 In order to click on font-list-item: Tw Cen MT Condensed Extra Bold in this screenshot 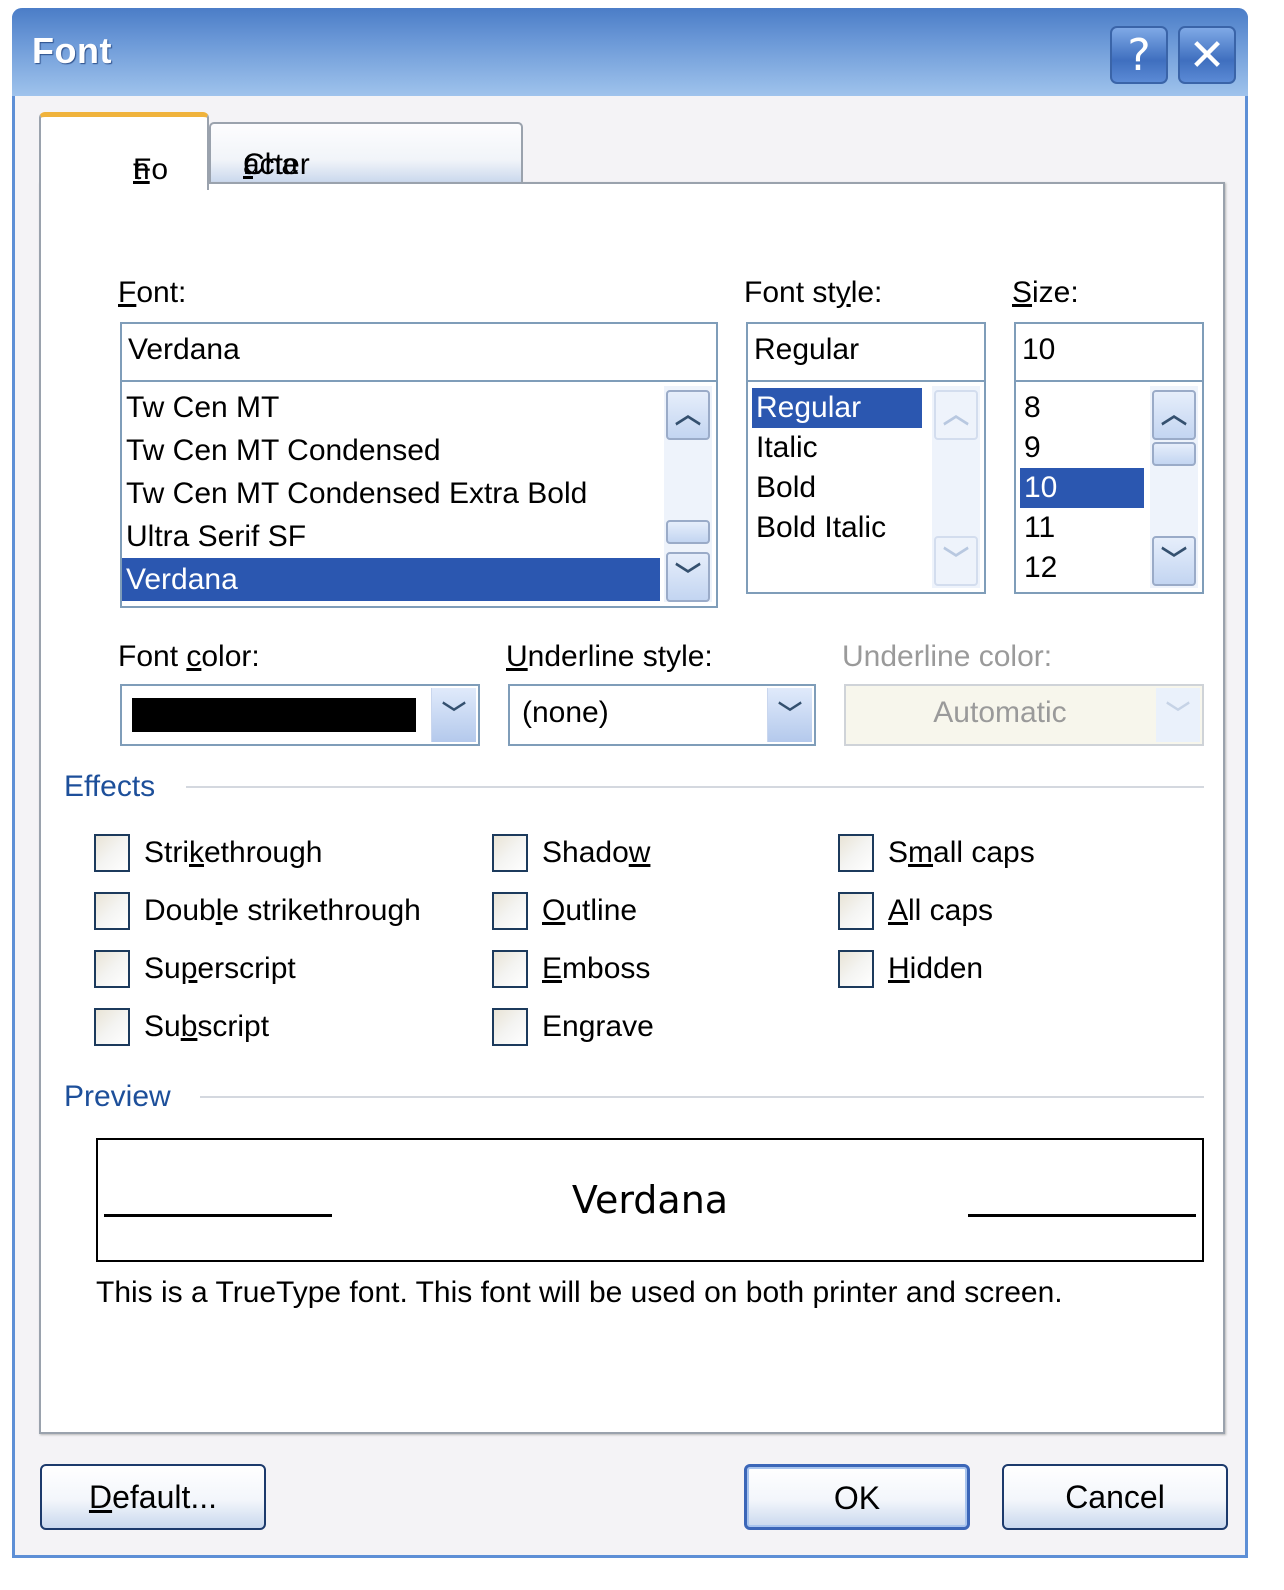, I will do `click(391, 493)`.